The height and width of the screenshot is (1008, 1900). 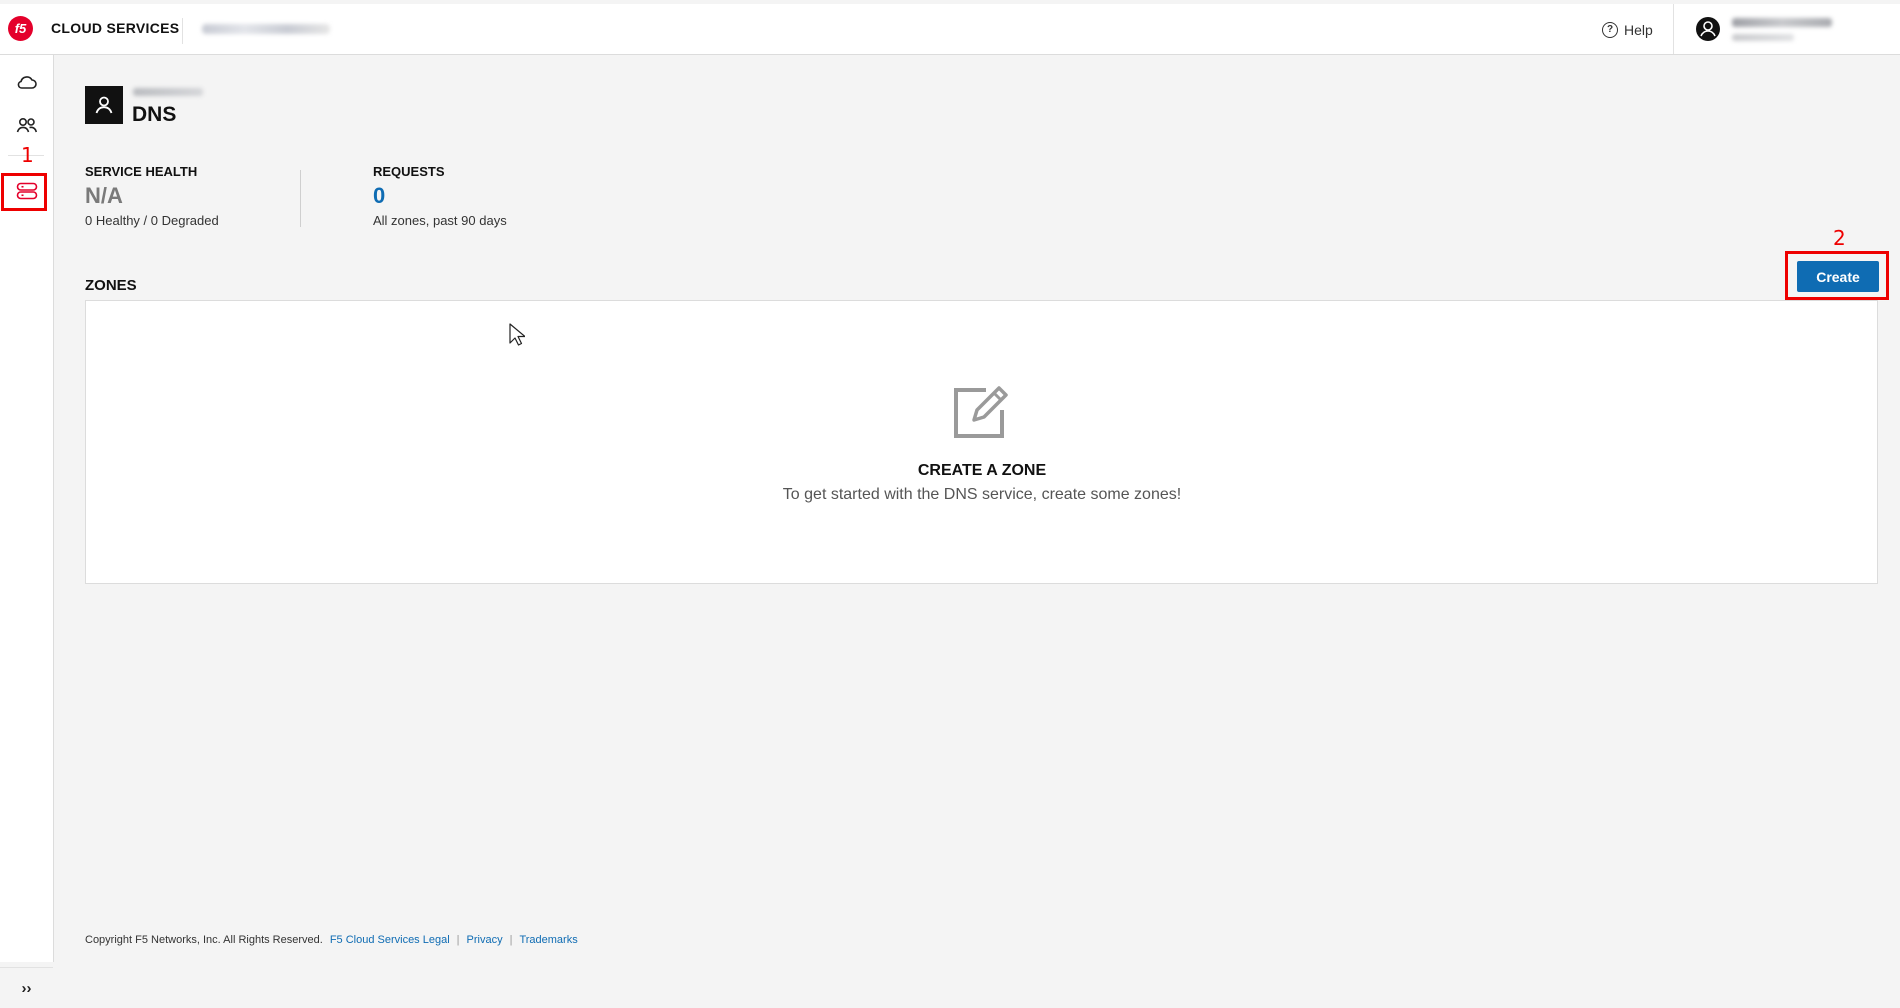 I want to click on service-avatar-icon, so click(x=104, y=105).